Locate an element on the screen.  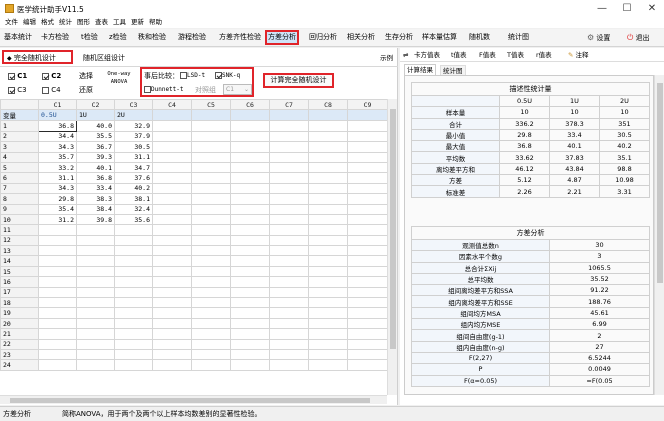
data-cell: 33.2 is located at coordinates (57, 167).